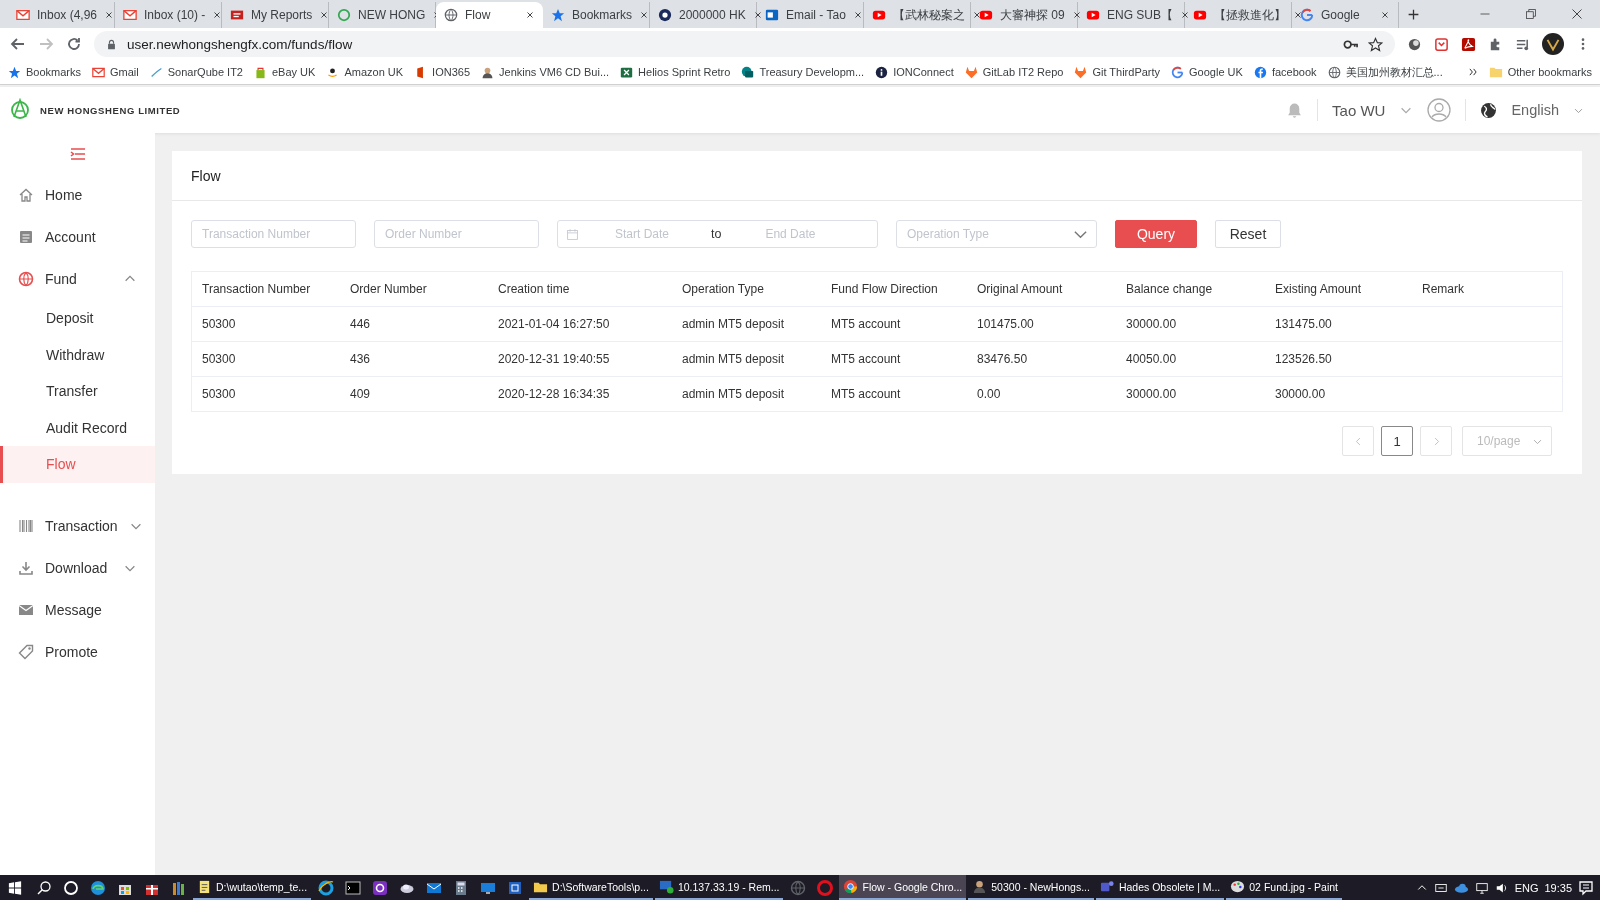  I want to click on star-icon, so click(1375, 44).